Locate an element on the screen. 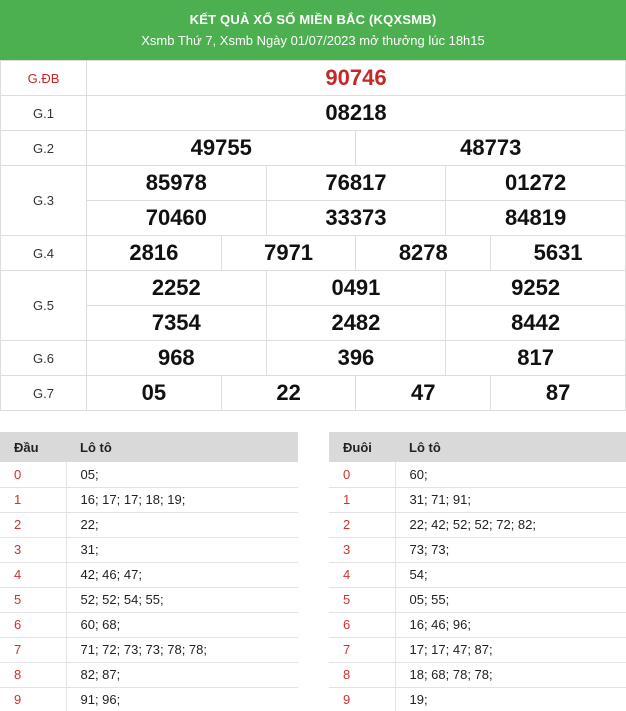 Image resolution: width=626 pixels, height=711 pixels. table-row: 4 42; 46; 47; is located at coordinates (149, 575).